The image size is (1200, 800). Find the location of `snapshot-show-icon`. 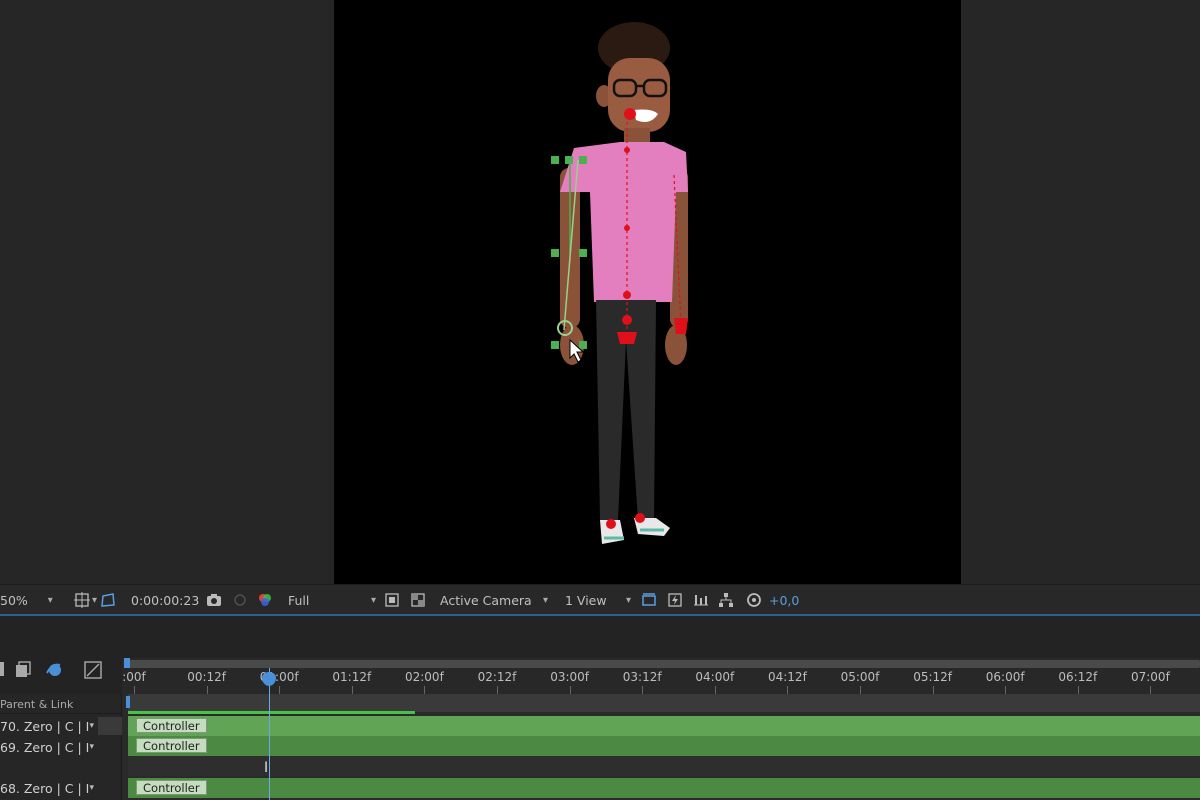

snapshot-show-icon is located at coordinates (240, 600).